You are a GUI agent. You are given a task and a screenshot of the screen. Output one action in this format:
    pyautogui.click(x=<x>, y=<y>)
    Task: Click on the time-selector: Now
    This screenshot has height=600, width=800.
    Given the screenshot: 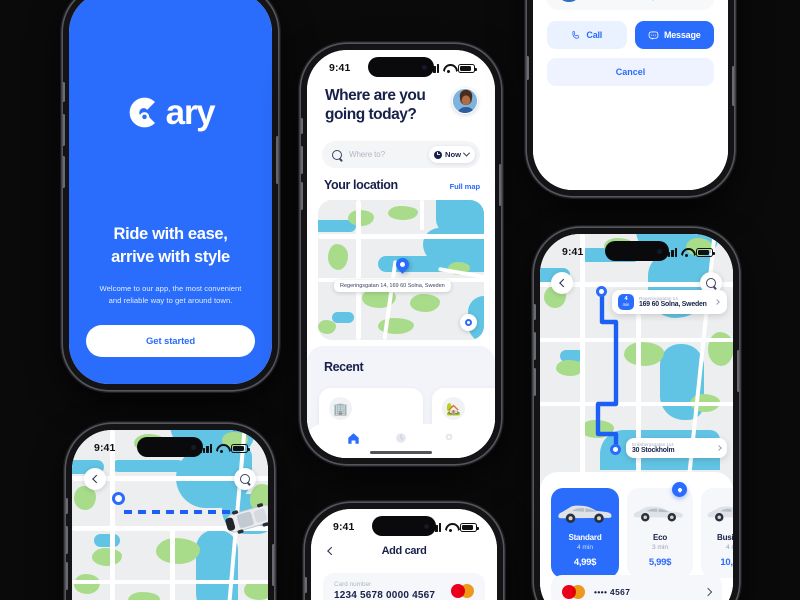 What is the action you would take?
    pyautogui.click(x=451, y=154)
    